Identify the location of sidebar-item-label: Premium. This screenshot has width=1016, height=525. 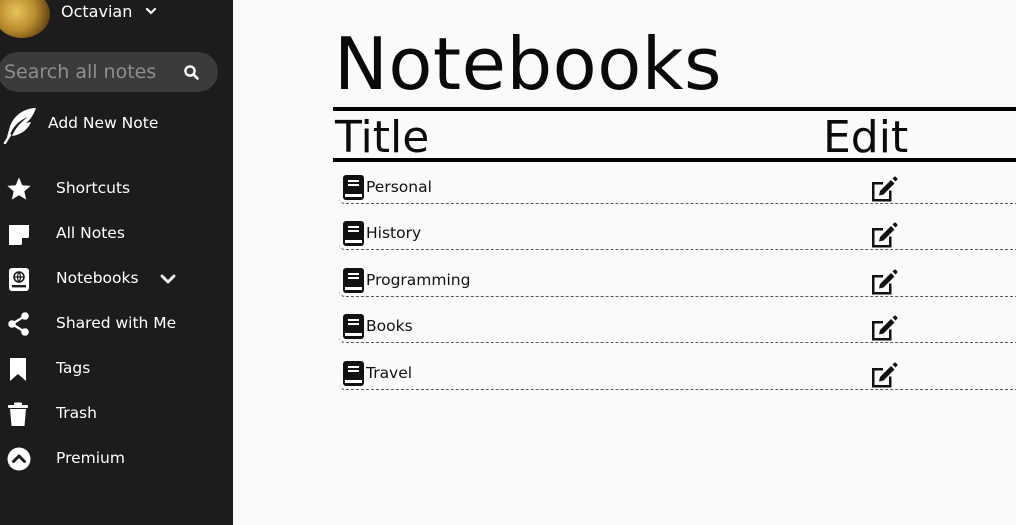
(90, 458).